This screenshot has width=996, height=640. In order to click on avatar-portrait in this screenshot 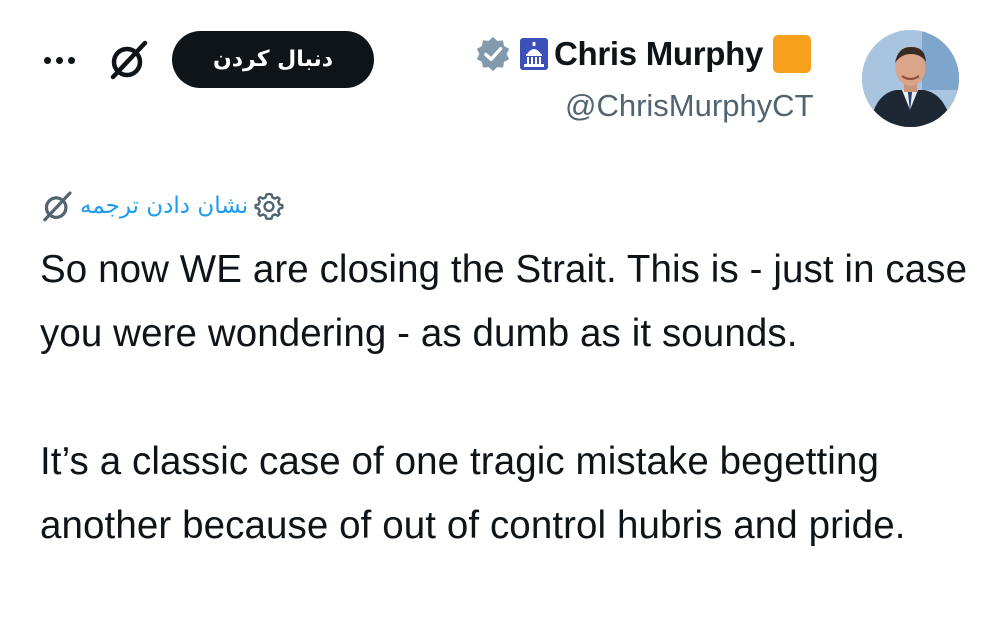, I will do `click(910, 78)`.